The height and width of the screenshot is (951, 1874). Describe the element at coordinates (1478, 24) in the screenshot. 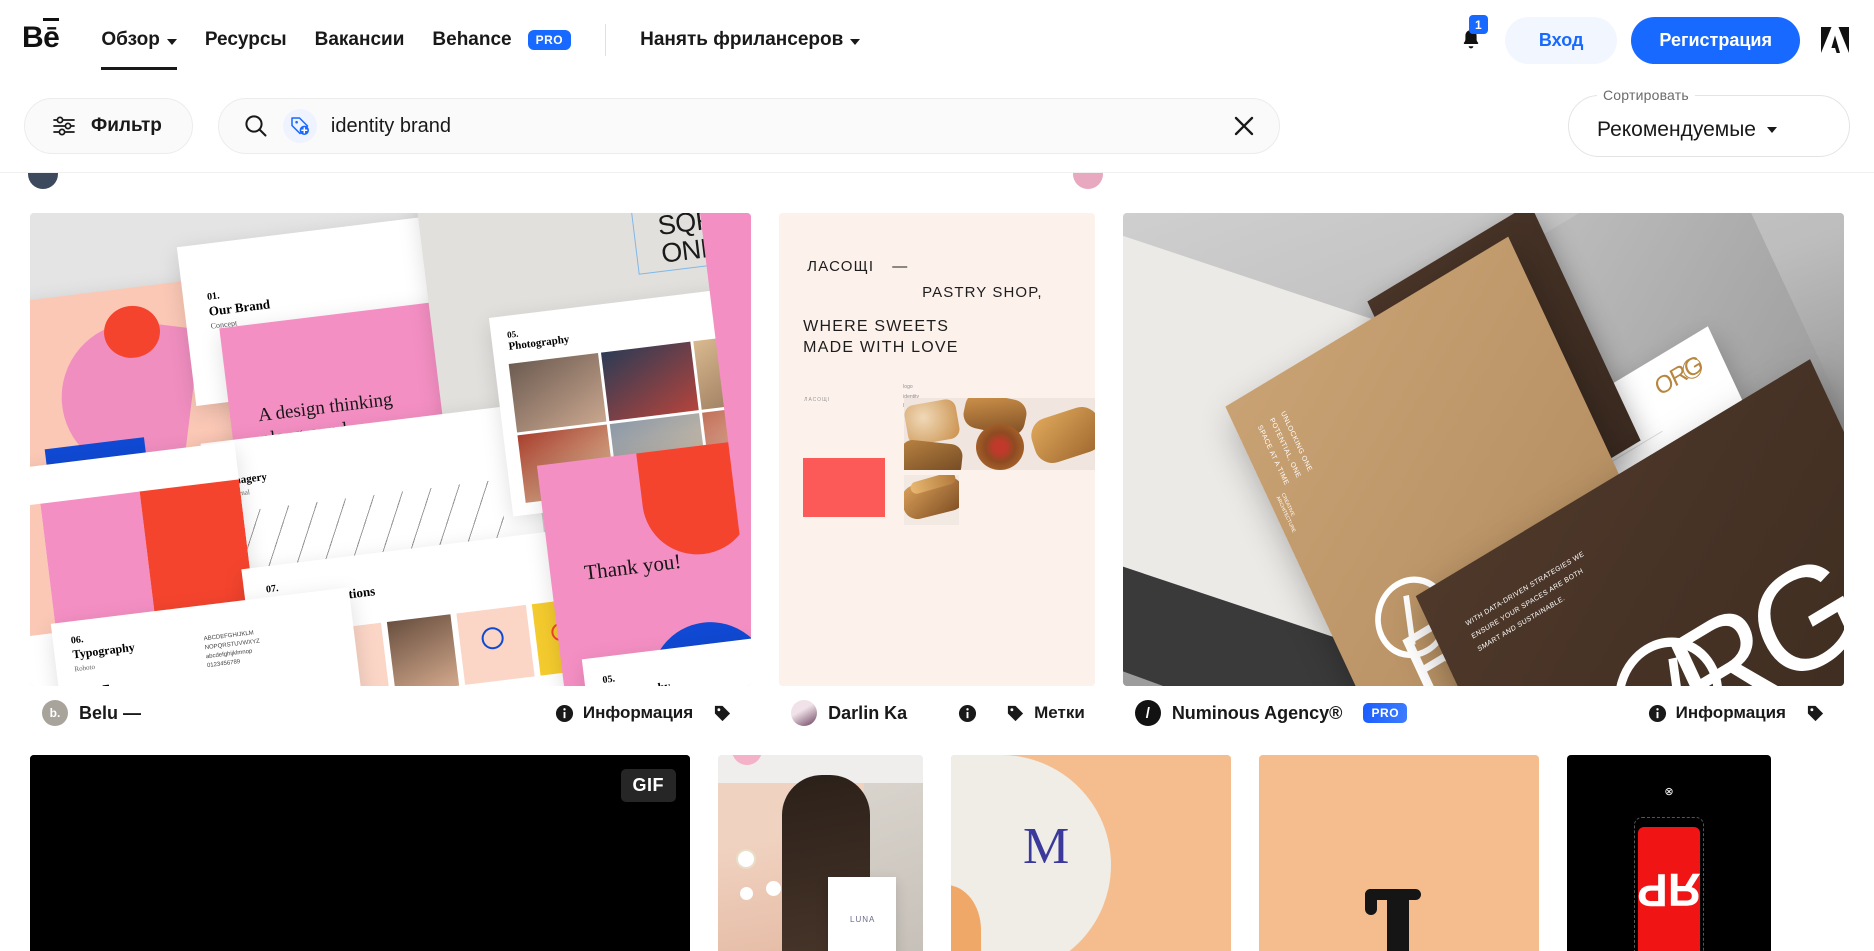

I see `notification-count-badge: 1` at that location.